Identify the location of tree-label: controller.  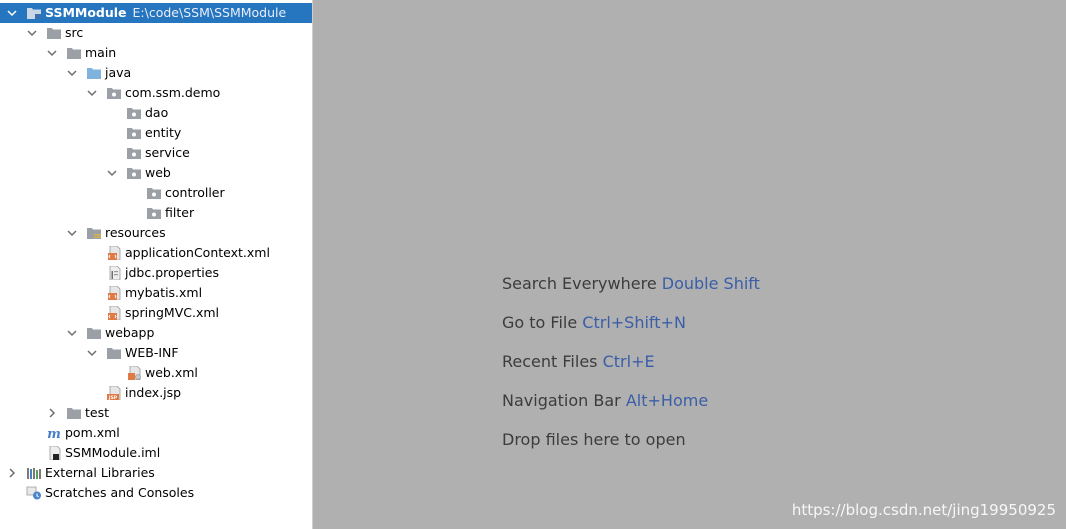
(195, 192).